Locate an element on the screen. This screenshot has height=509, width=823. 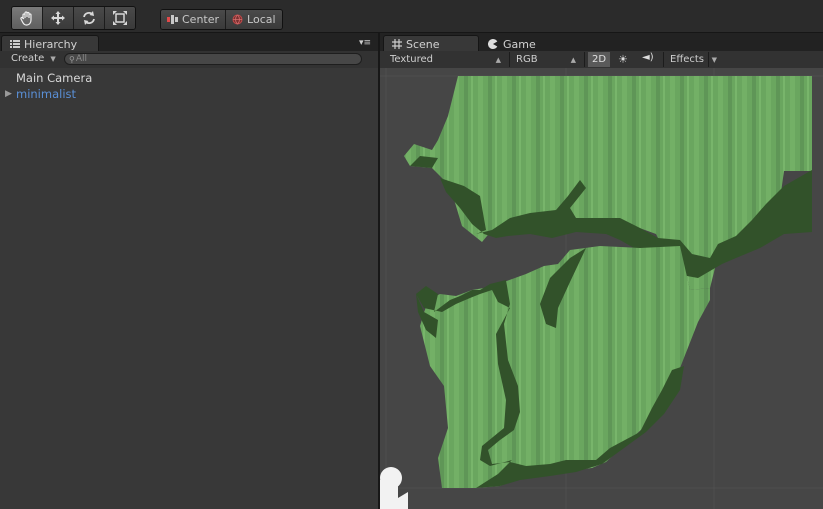
local-globe-icon is located at coordinates (237, 19).